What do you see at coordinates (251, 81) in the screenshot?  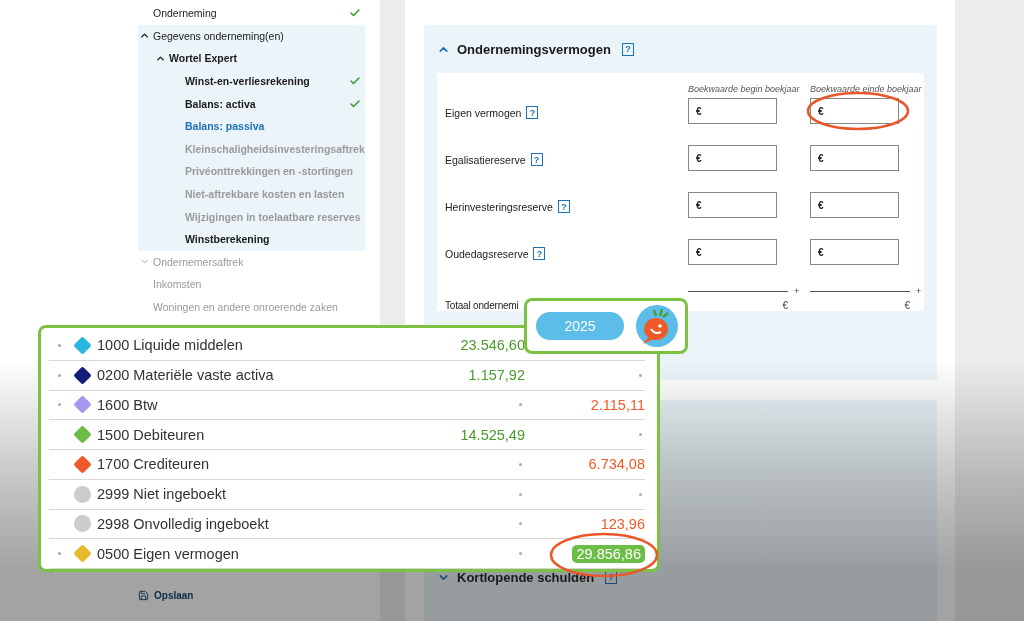 I see `sidebar-item: Winst-en-verliesrekening` at bounding box center [251, 81].